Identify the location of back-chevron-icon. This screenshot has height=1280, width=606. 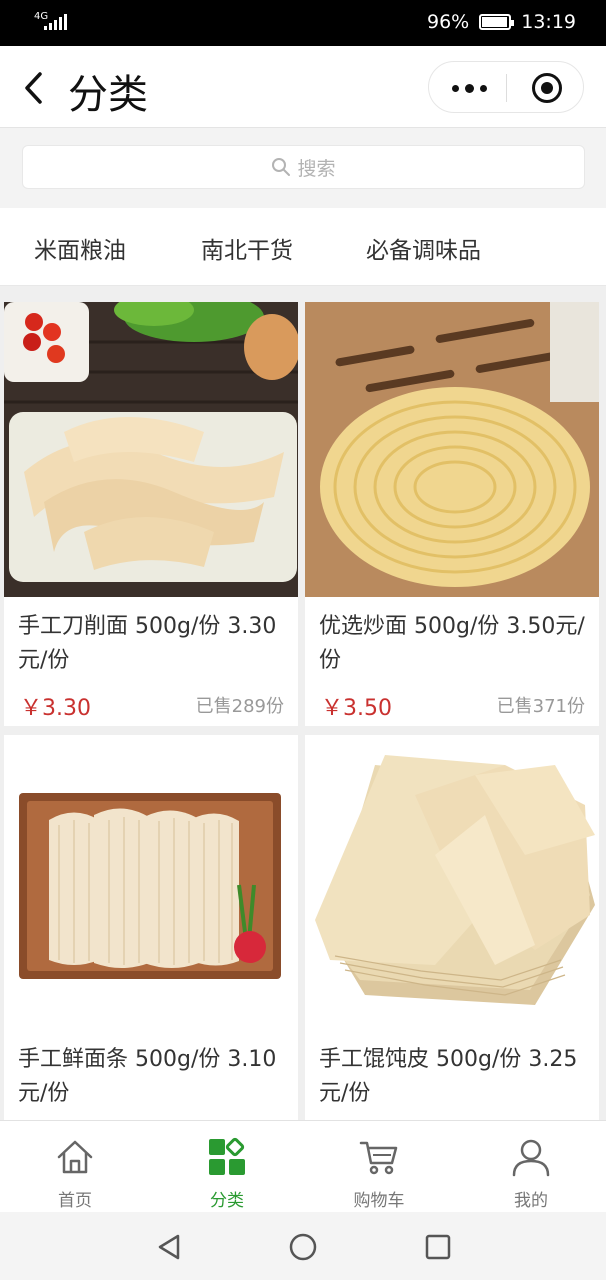
(33, 88).